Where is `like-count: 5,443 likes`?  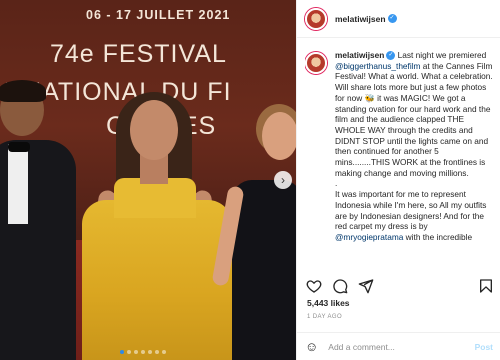 like-count: 5,443 likes is located at coordinates (328, 303).